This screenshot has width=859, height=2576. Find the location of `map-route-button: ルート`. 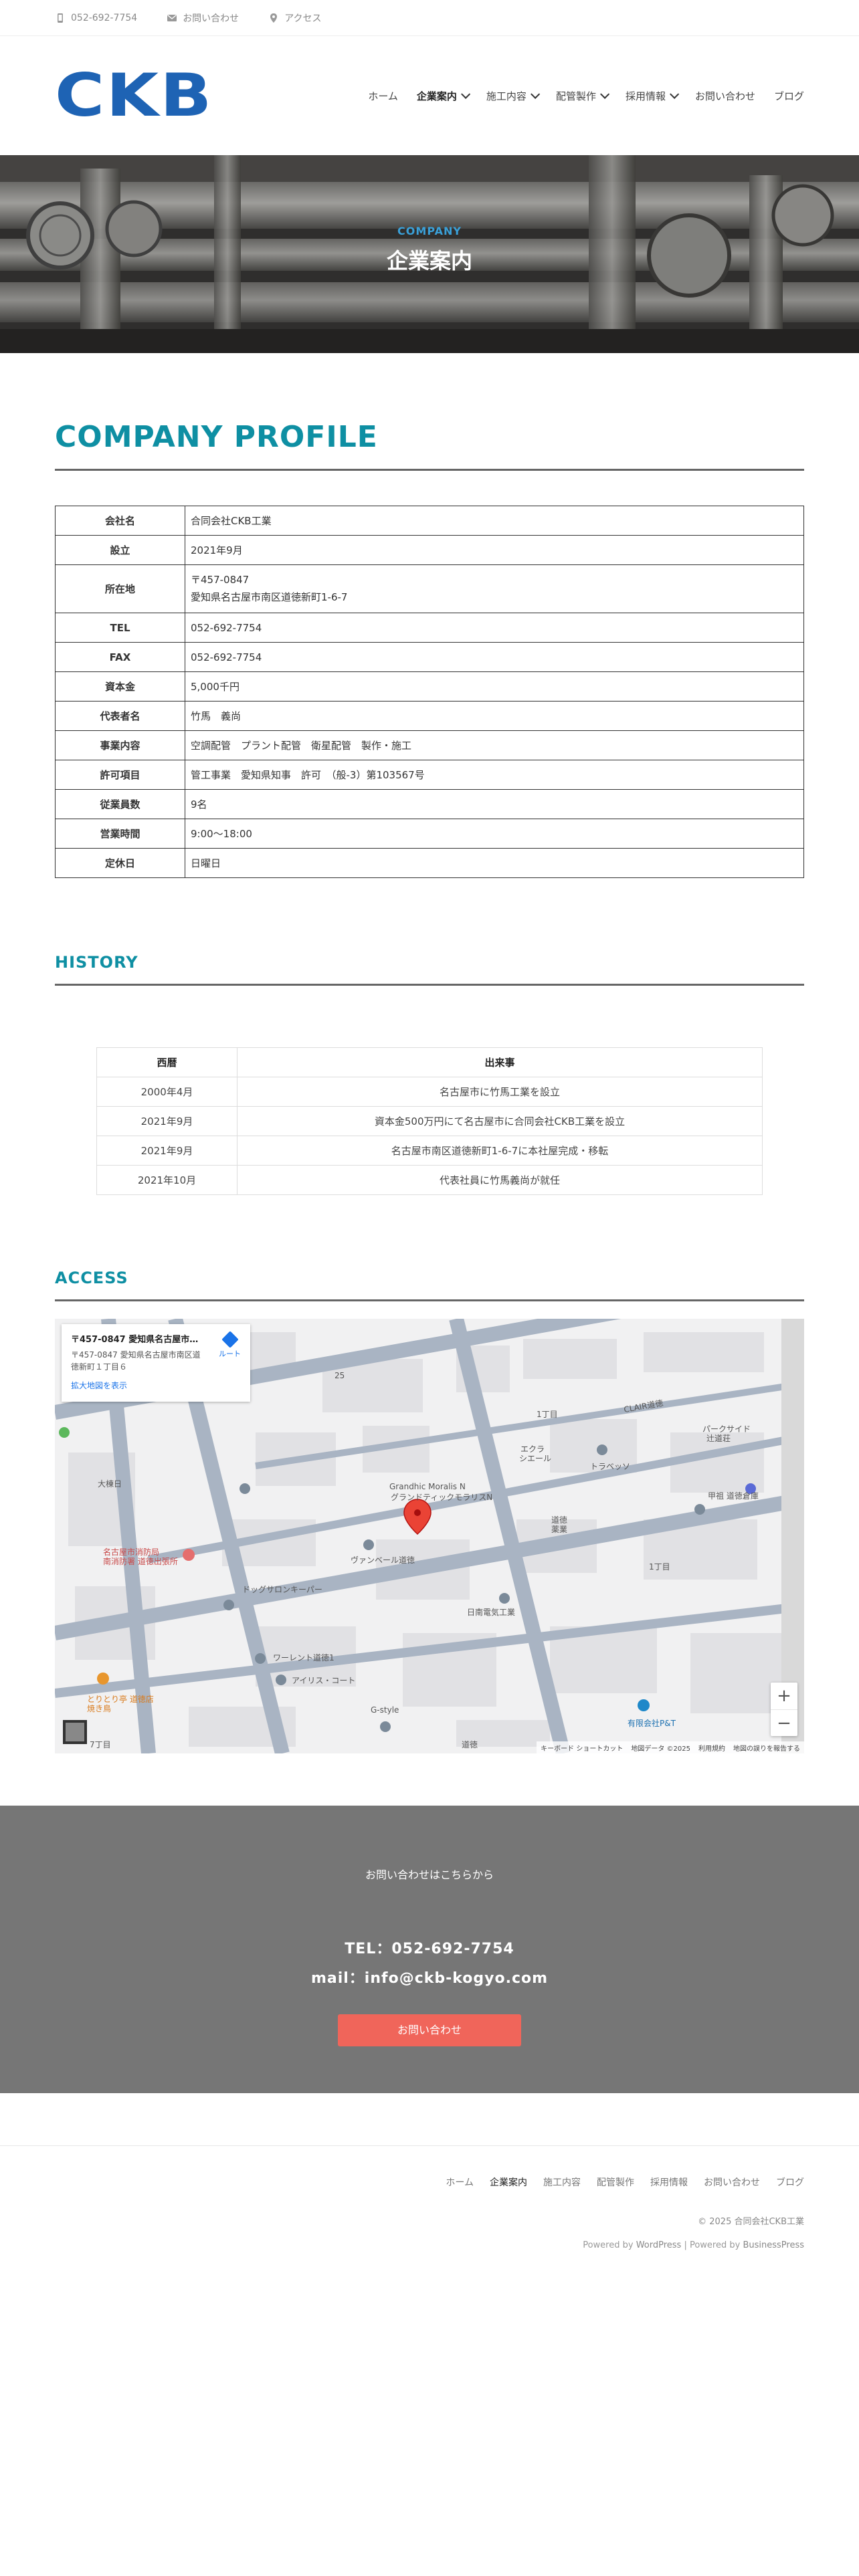

map-route-button: ルート is located at coordinates (230, 1345).